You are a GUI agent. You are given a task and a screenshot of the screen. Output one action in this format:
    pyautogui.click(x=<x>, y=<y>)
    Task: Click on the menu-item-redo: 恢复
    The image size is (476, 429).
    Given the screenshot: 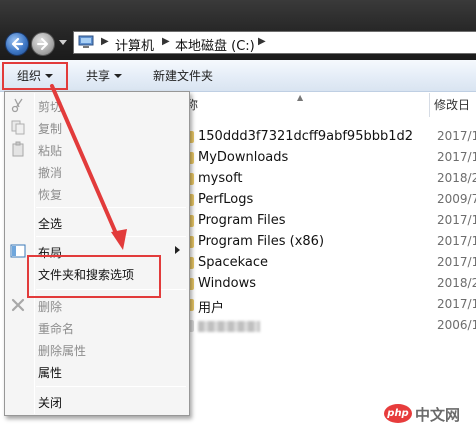 What is the action you would take?
    pyautogui.click(x=97, y=193)
    